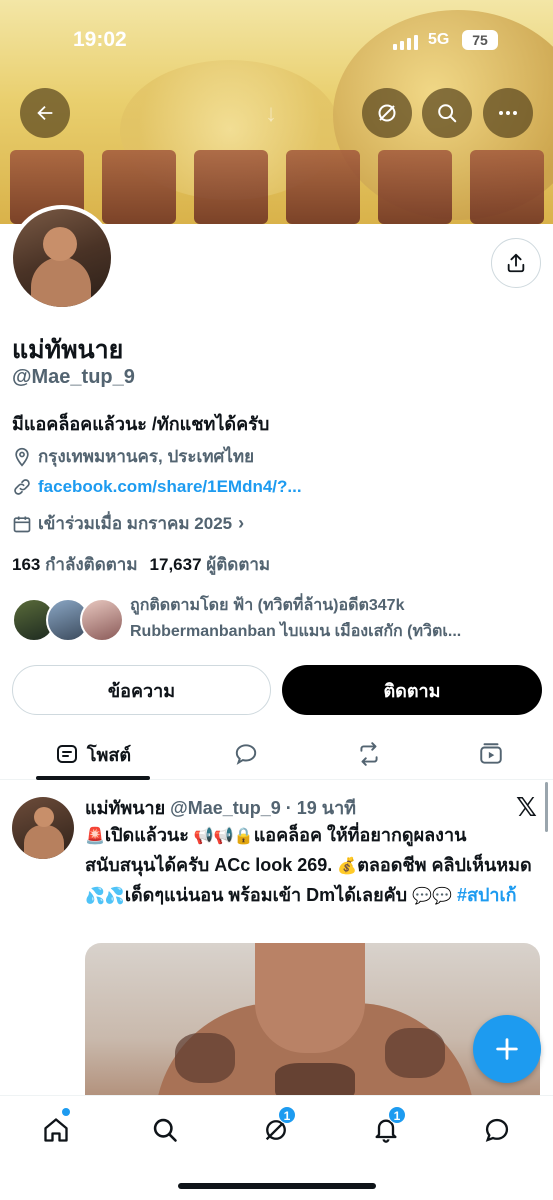 Image resolution: width=553 pixels, height=1200 pixels. I want to click on compose-button, so click(507, 1049).